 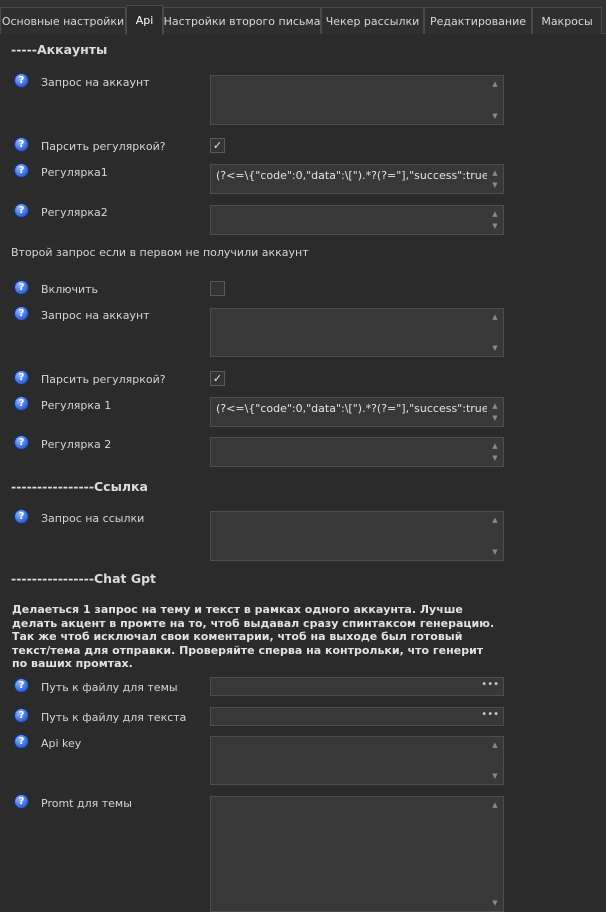 I want to click on api-key-textarea: ▲ ▼, so click(x=357, y=760).